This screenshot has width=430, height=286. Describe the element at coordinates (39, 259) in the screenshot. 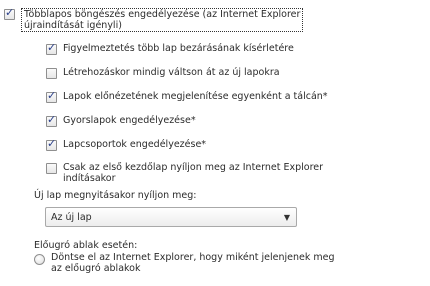

I see `popups-auto-radio` at that location.